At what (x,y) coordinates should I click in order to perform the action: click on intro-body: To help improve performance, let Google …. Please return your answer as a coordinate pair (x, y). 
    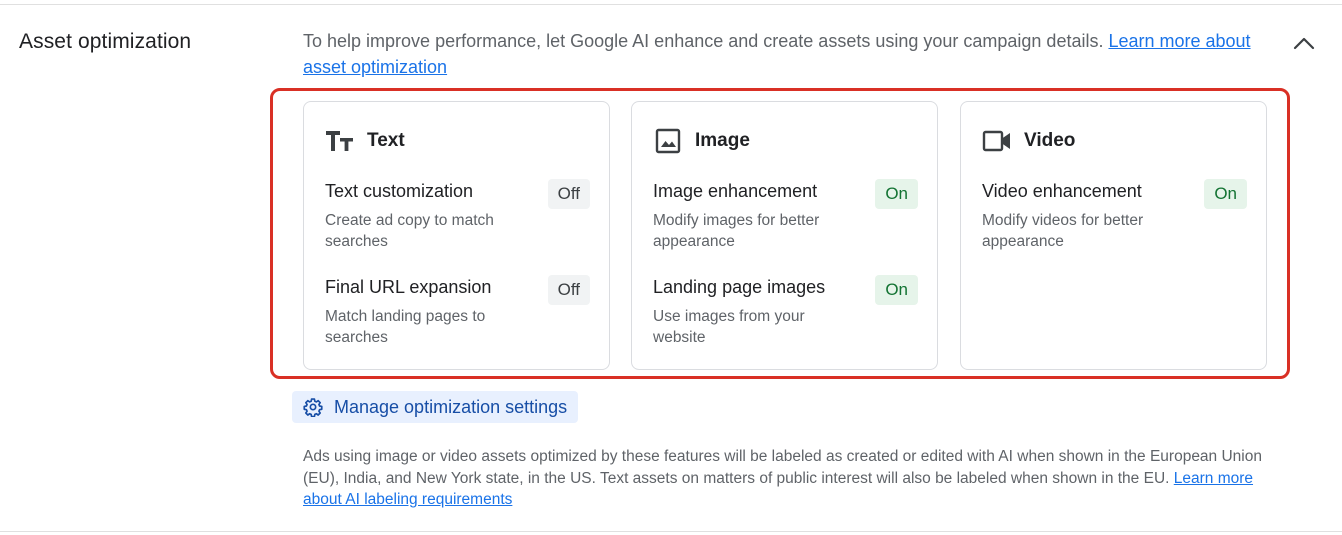
    Looking at the image, I should click on (706, 41).